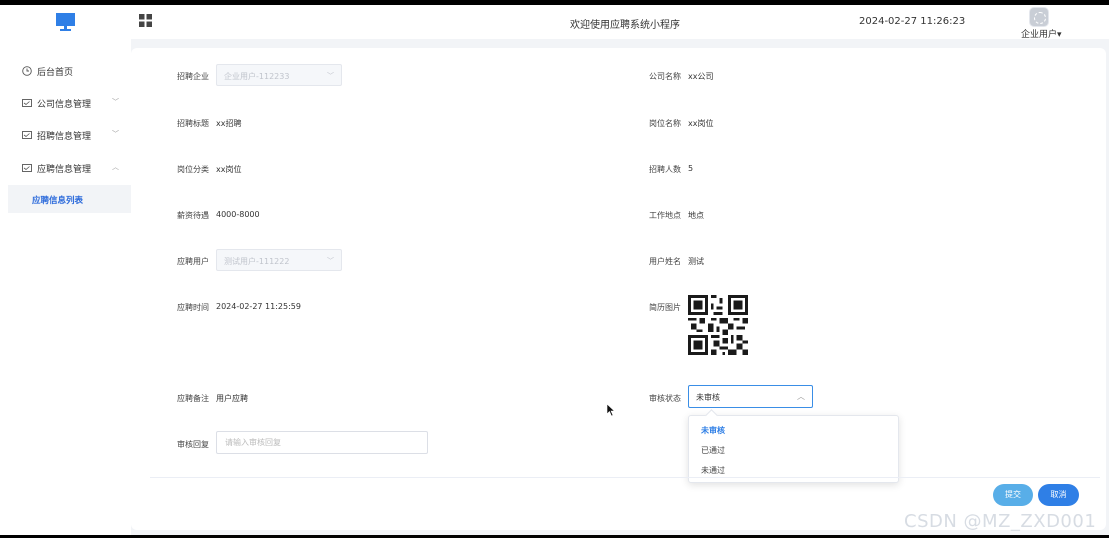 This screenshot has height=538, width=1109. Describe the element at coordinates (1000, 521) in the screenshot. I see `watermark: CSDN @MZ_ZXD001` at that location.